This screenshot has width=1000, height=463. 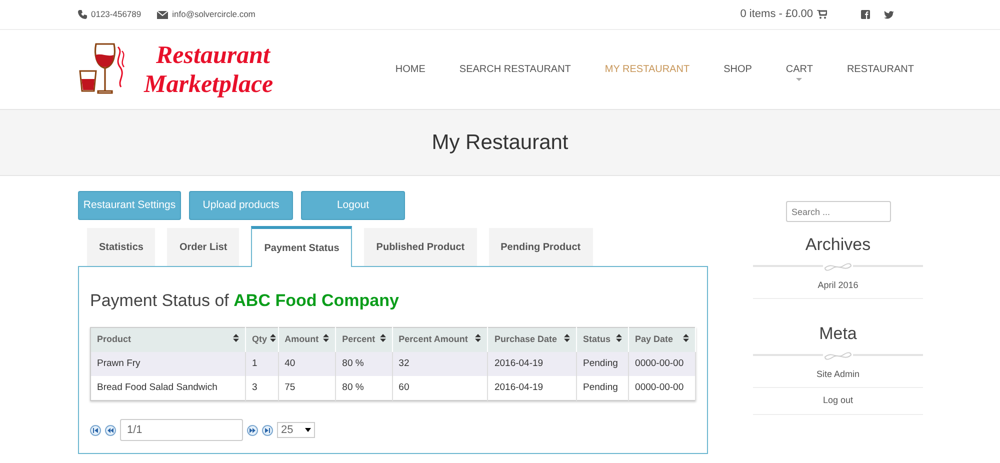 I want to click on nav-link: CART, so click(x=799, y=69).